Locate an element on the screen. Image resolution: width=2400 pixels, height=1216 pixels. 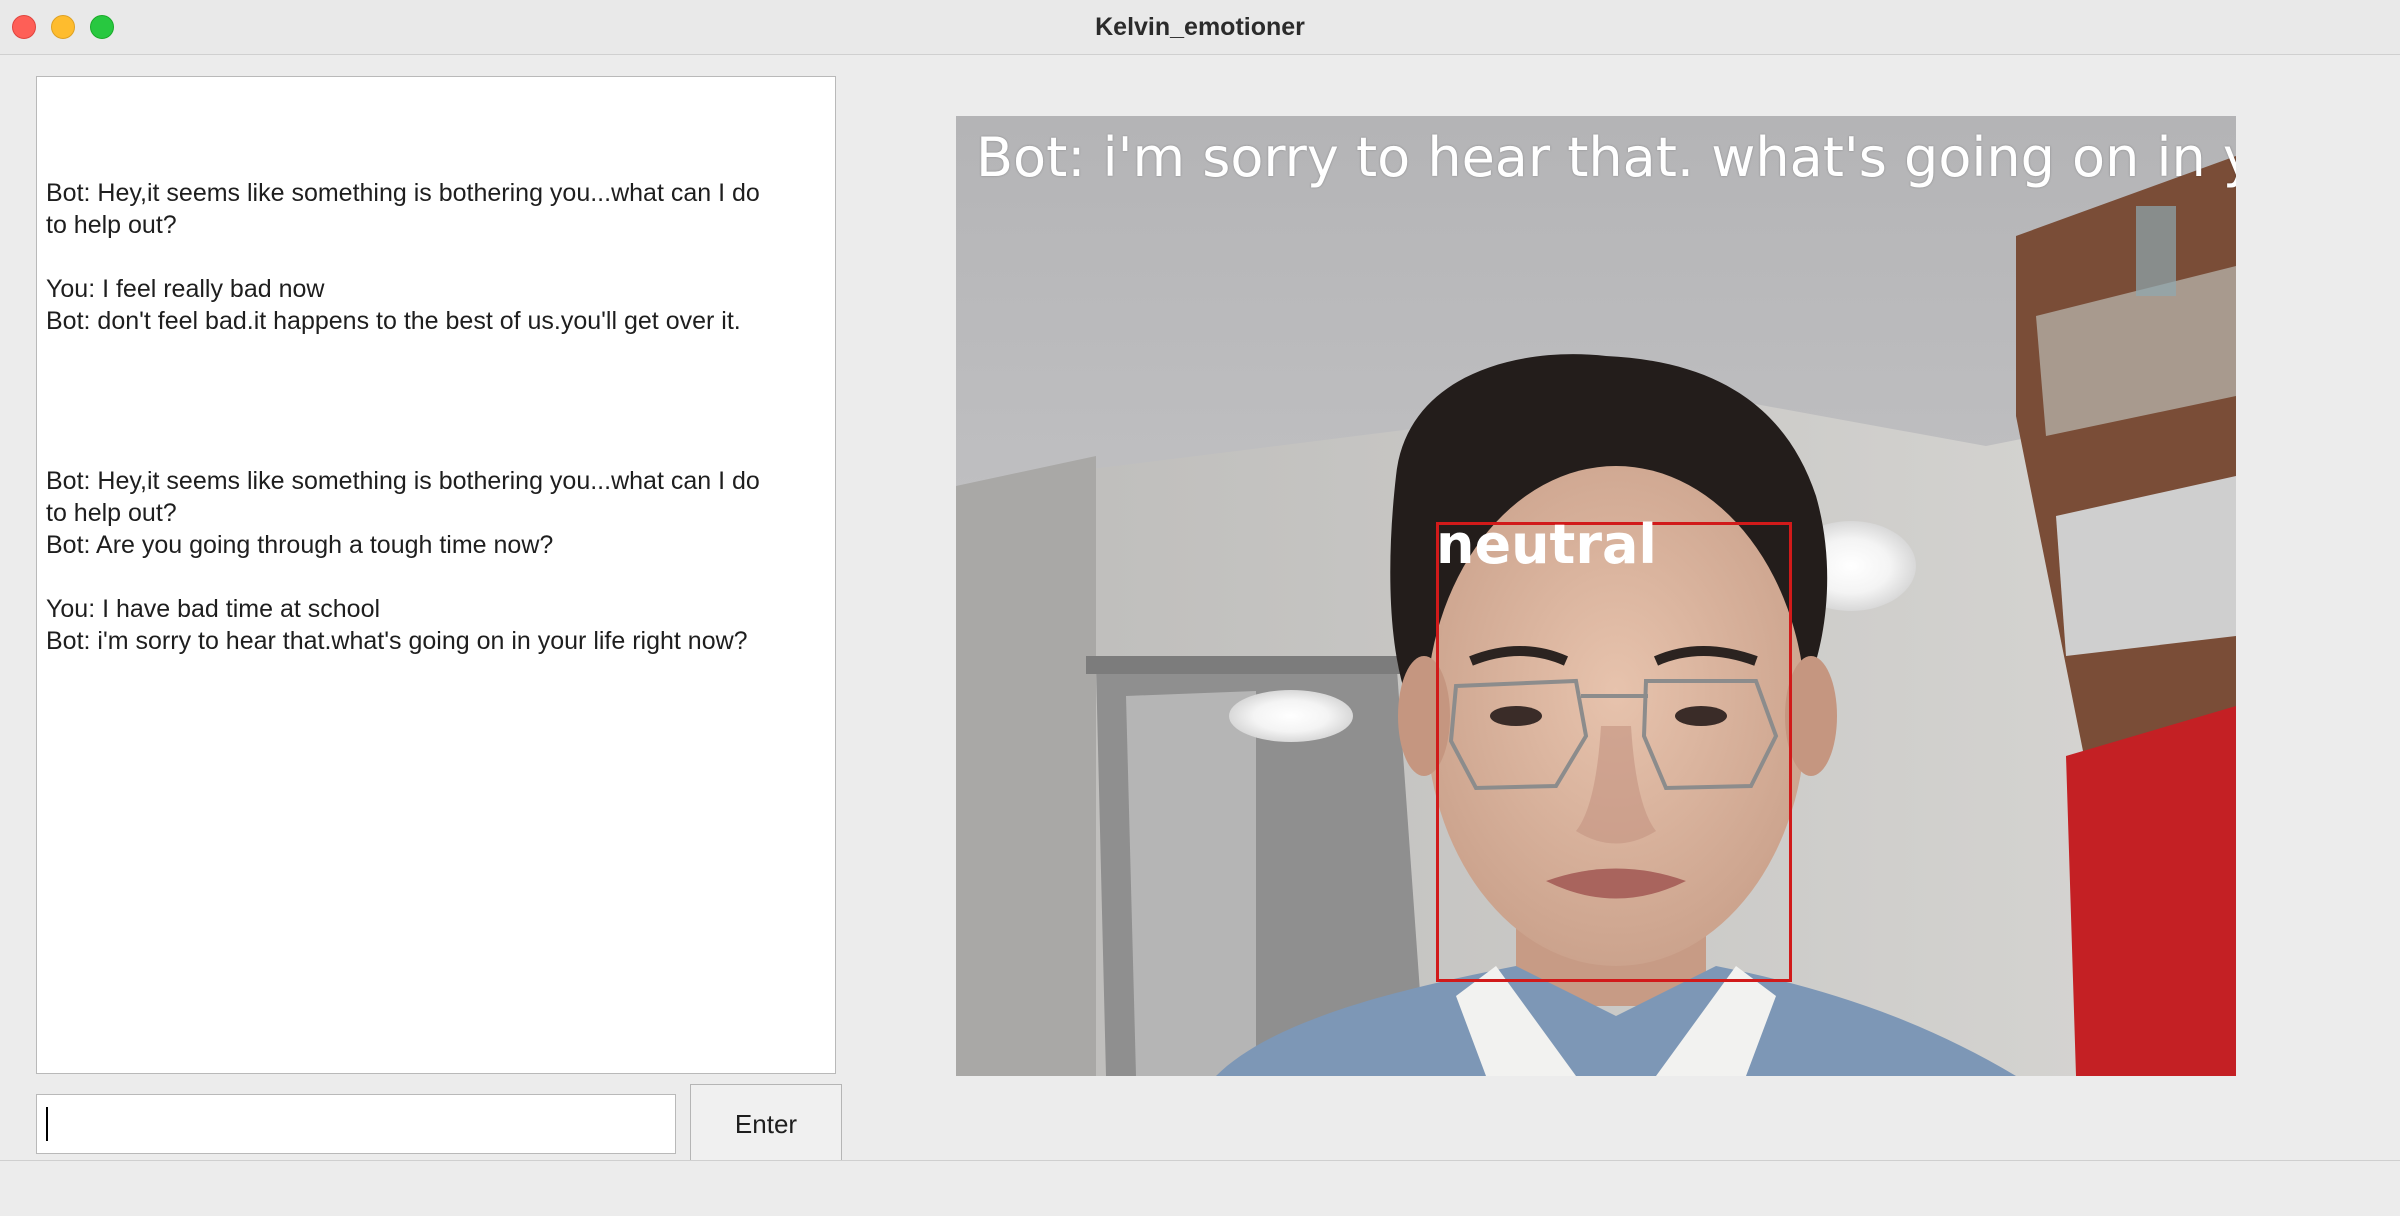
emotion-label: neutral is located at coordinates (1546, 544).